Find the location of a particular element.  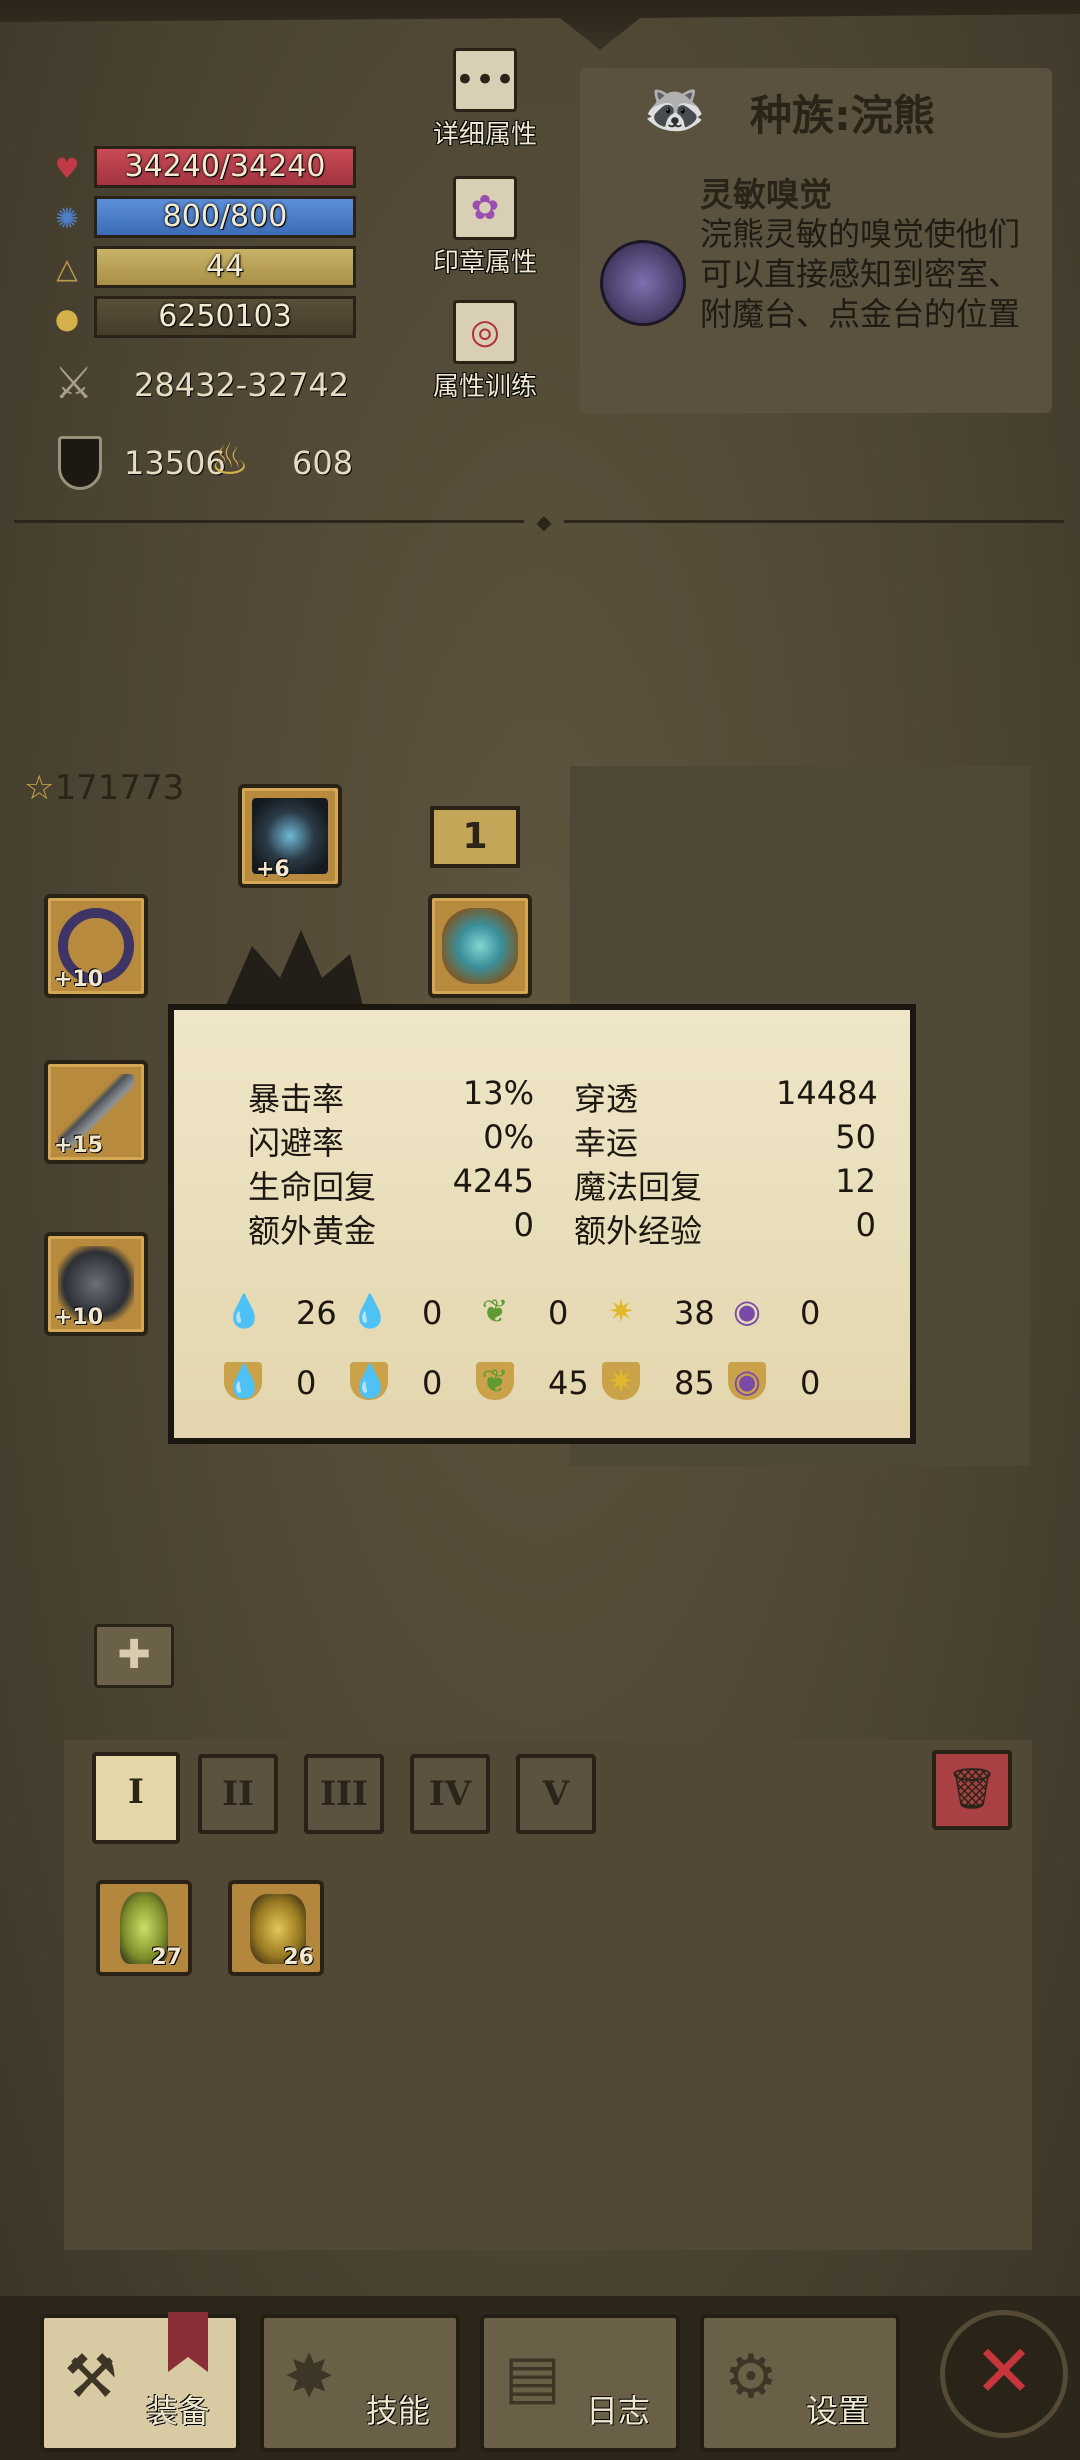

amulet-icon is located at coordinates (480, 946).